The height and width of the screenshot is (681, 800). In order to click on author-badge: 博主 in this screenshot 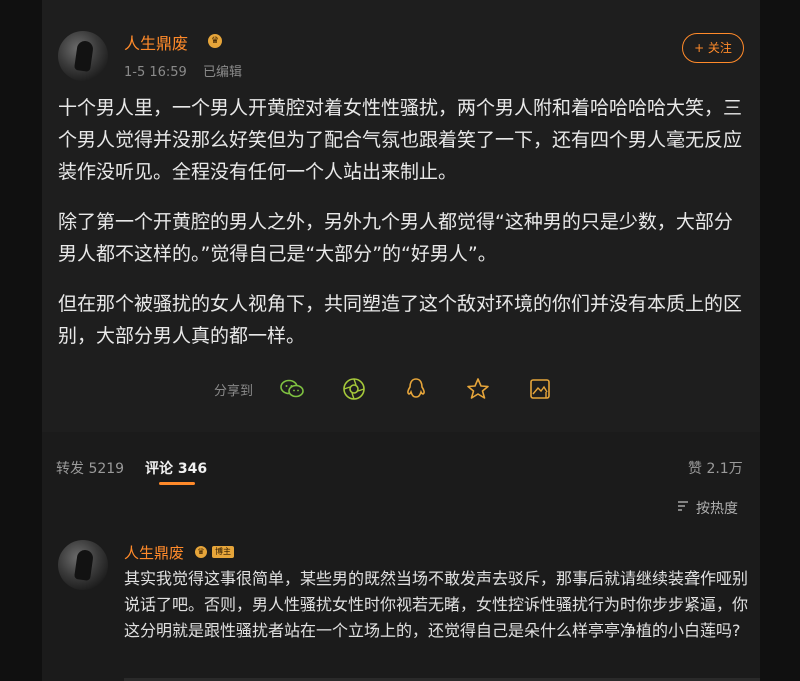, I will do `click(223, 552)`.